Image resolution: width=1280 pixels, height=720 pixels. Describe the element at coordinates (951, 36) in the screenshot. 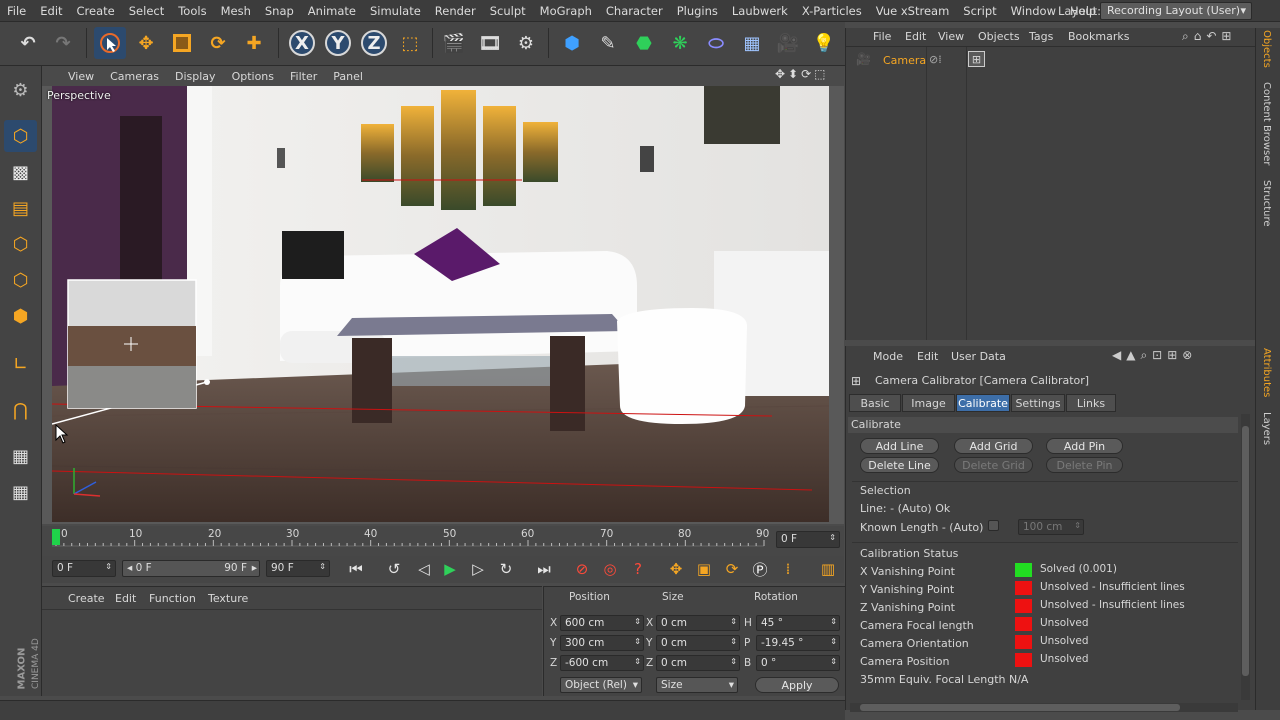

I see `object-menu-view: View` at that location.